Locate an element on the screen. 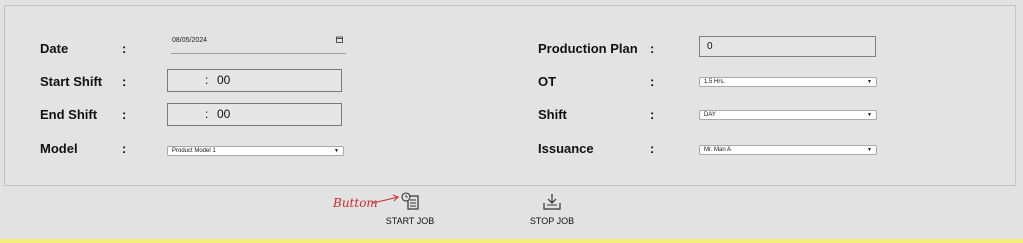 This screenshot has height=243, width=1023. ot-select: 1.5 Hrs. ▼ is located at coordinates (788, 82).